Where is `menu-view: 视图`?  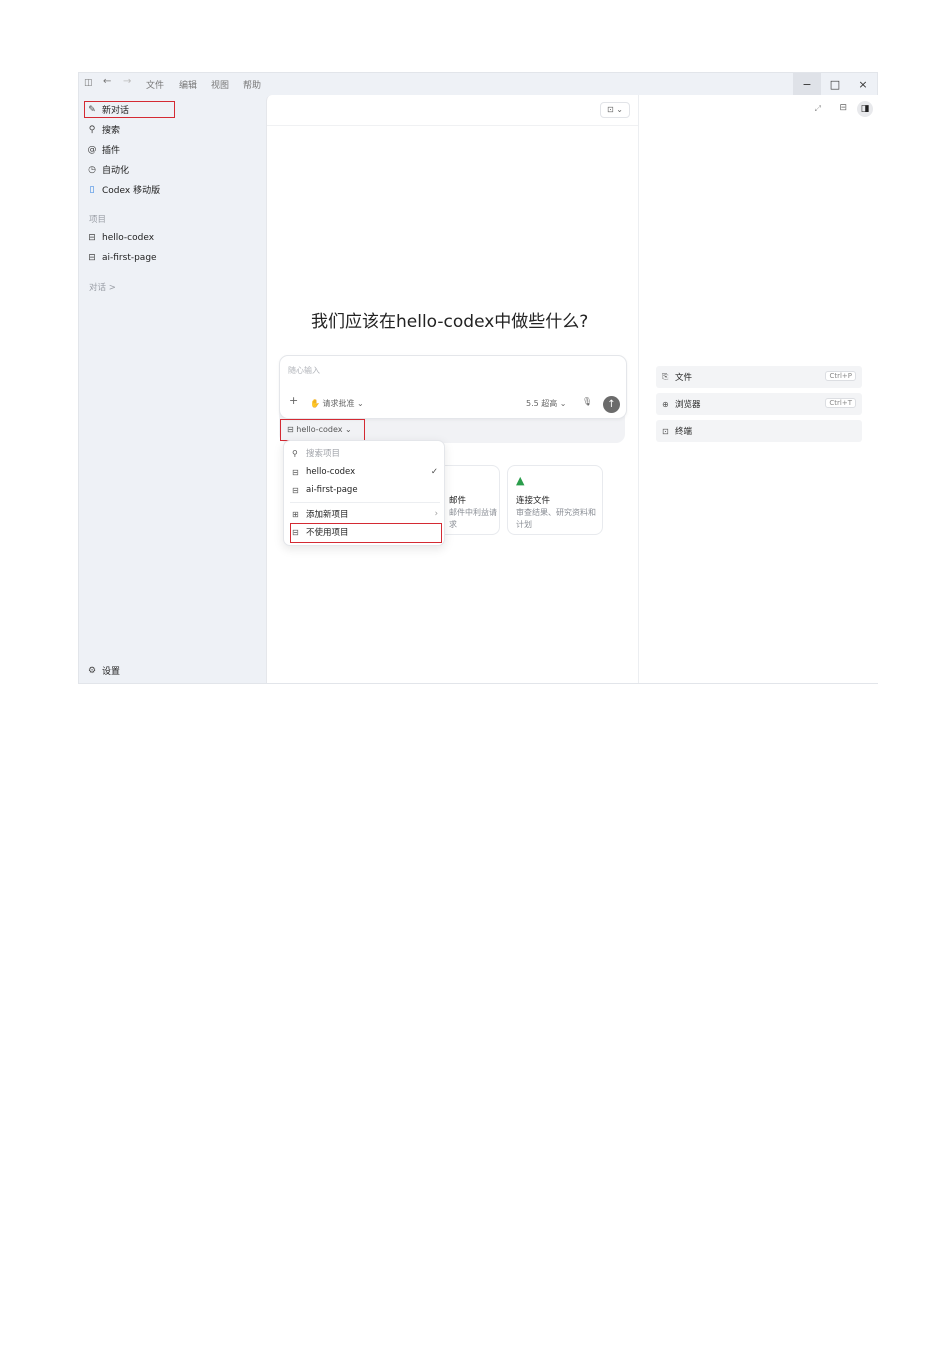
menu-view: 视图 is located at coordinates (220, 84).